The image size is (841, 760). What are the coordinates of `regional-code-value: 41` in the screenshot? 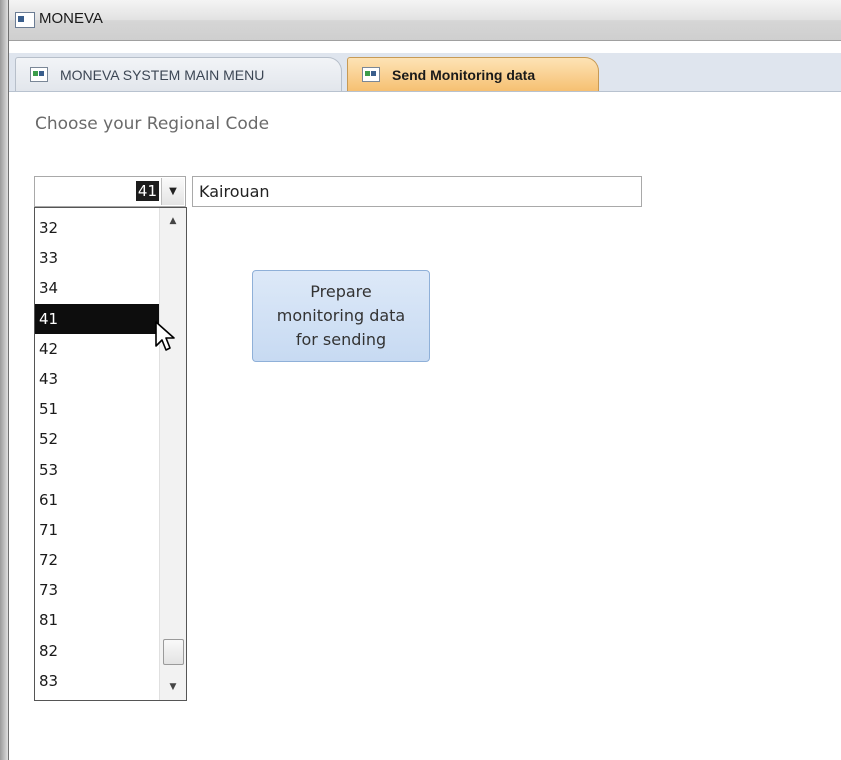 It's located at (147, 191).